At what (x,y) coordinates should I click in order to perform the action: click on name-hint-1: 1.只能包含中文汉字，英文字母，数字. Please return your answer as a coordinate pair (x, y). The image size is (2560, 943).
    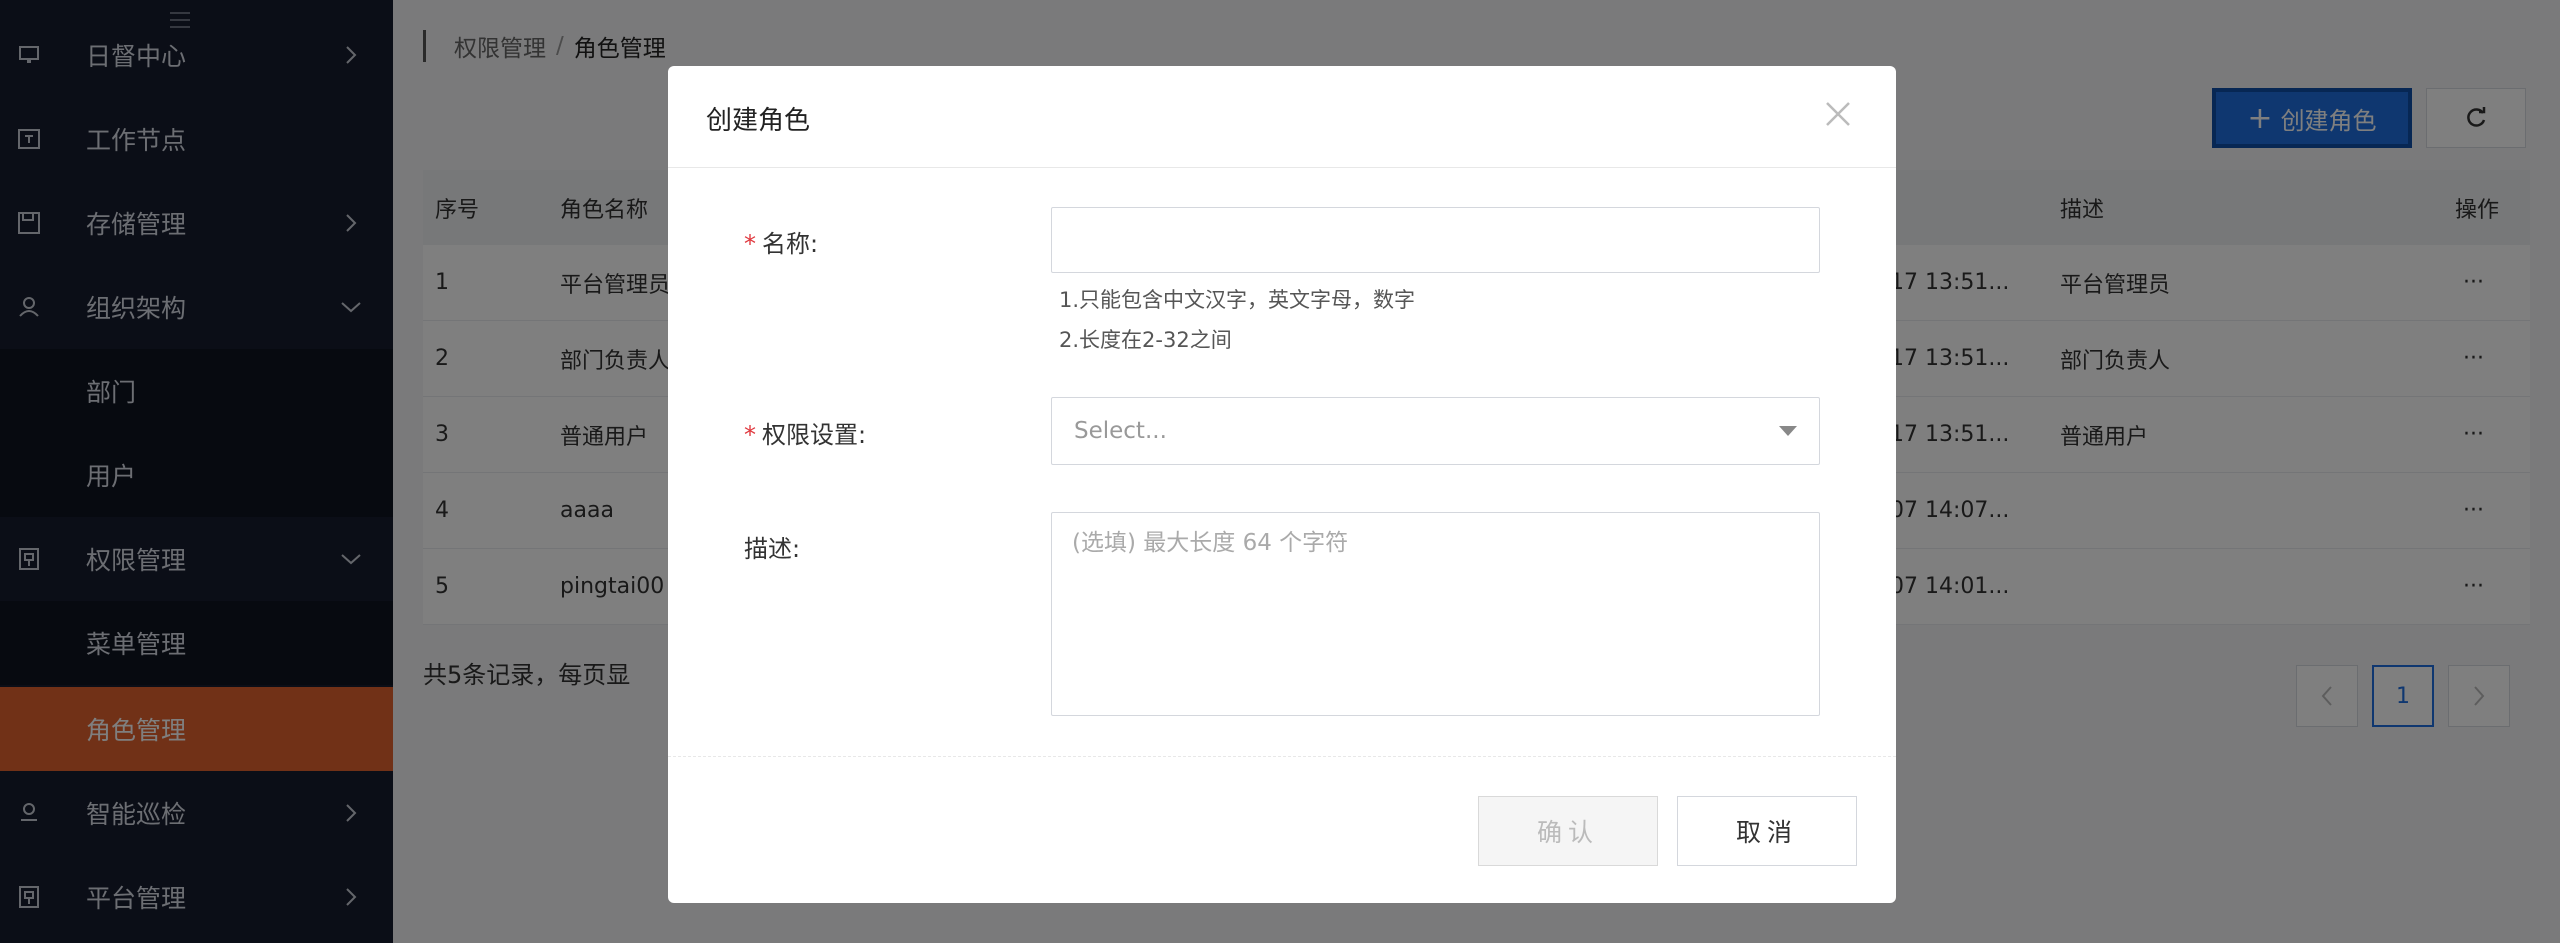
    Looking at the image, I should click on (1237, 300).